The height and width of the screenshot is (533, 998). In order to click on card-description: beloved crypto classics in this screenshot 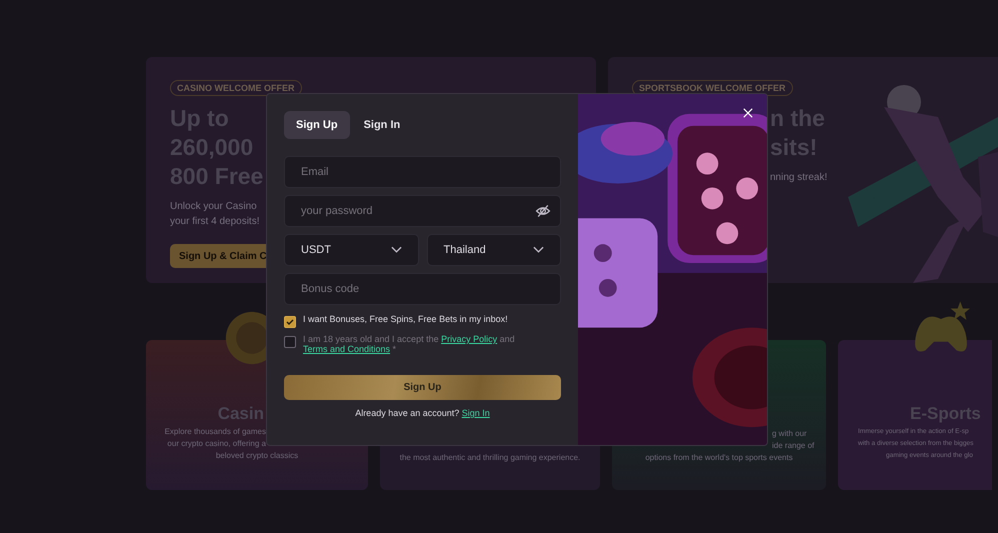, I will do `click(257, 456)`.